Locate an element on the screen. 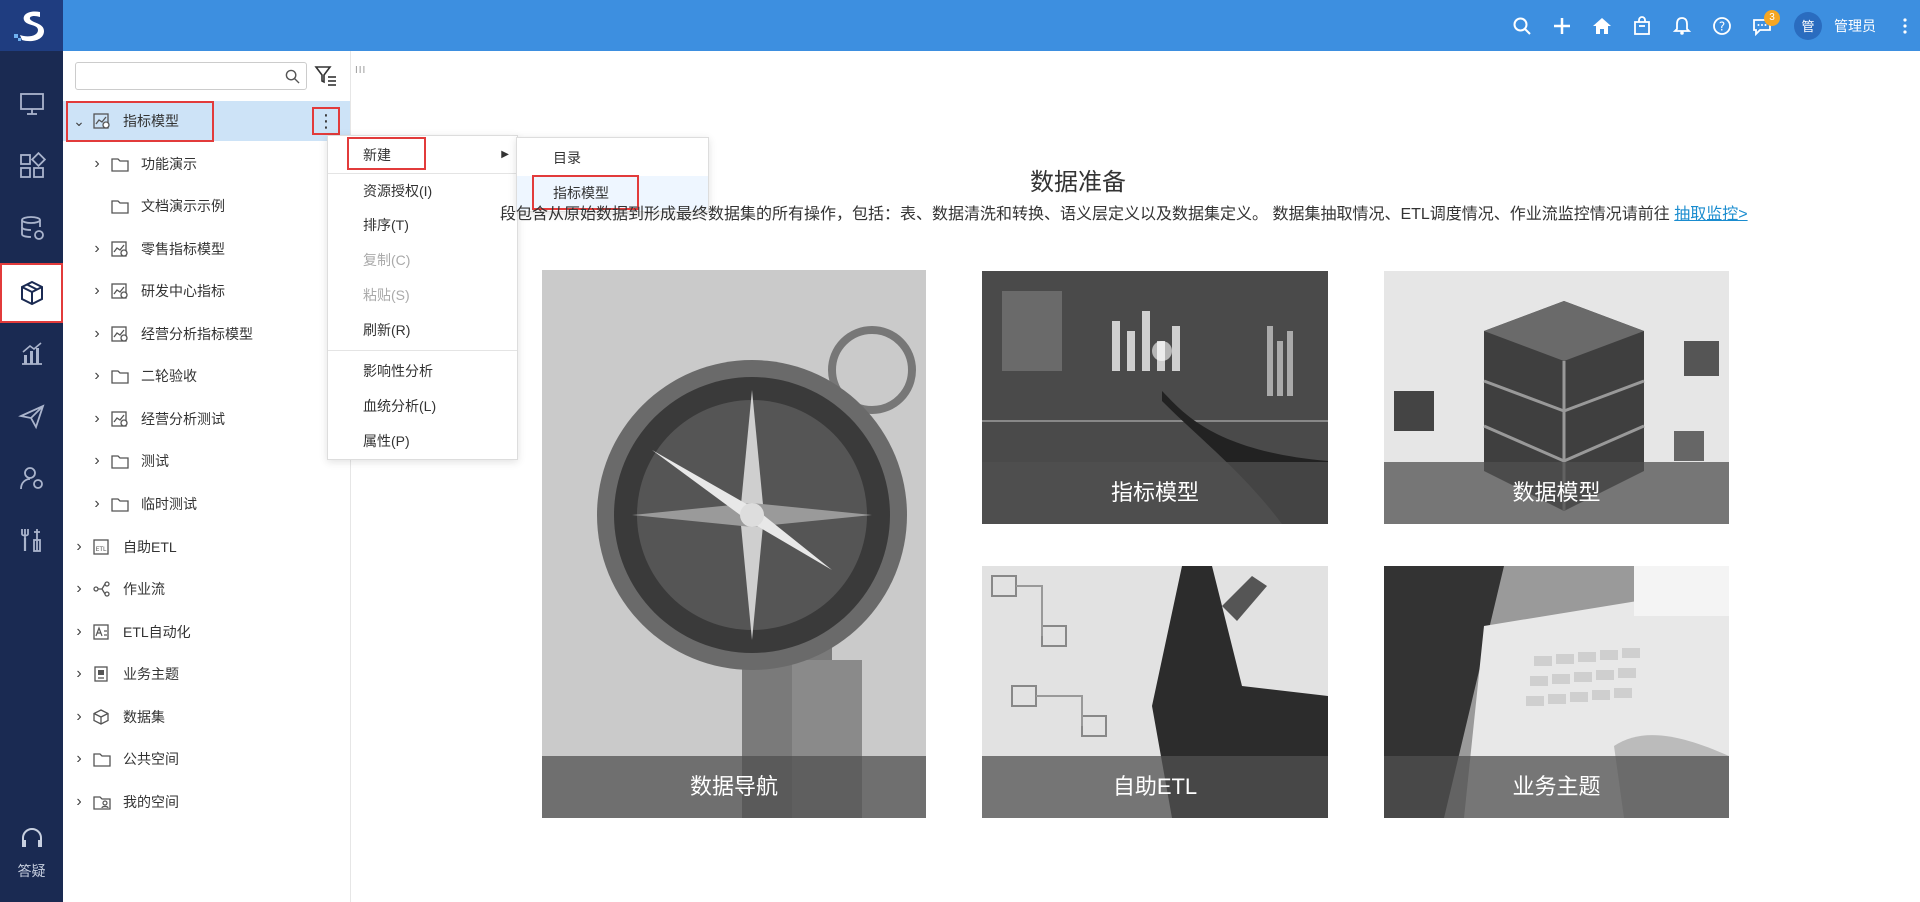  tree-item-label: ETL自动化 is located at coordinates (157, 632).